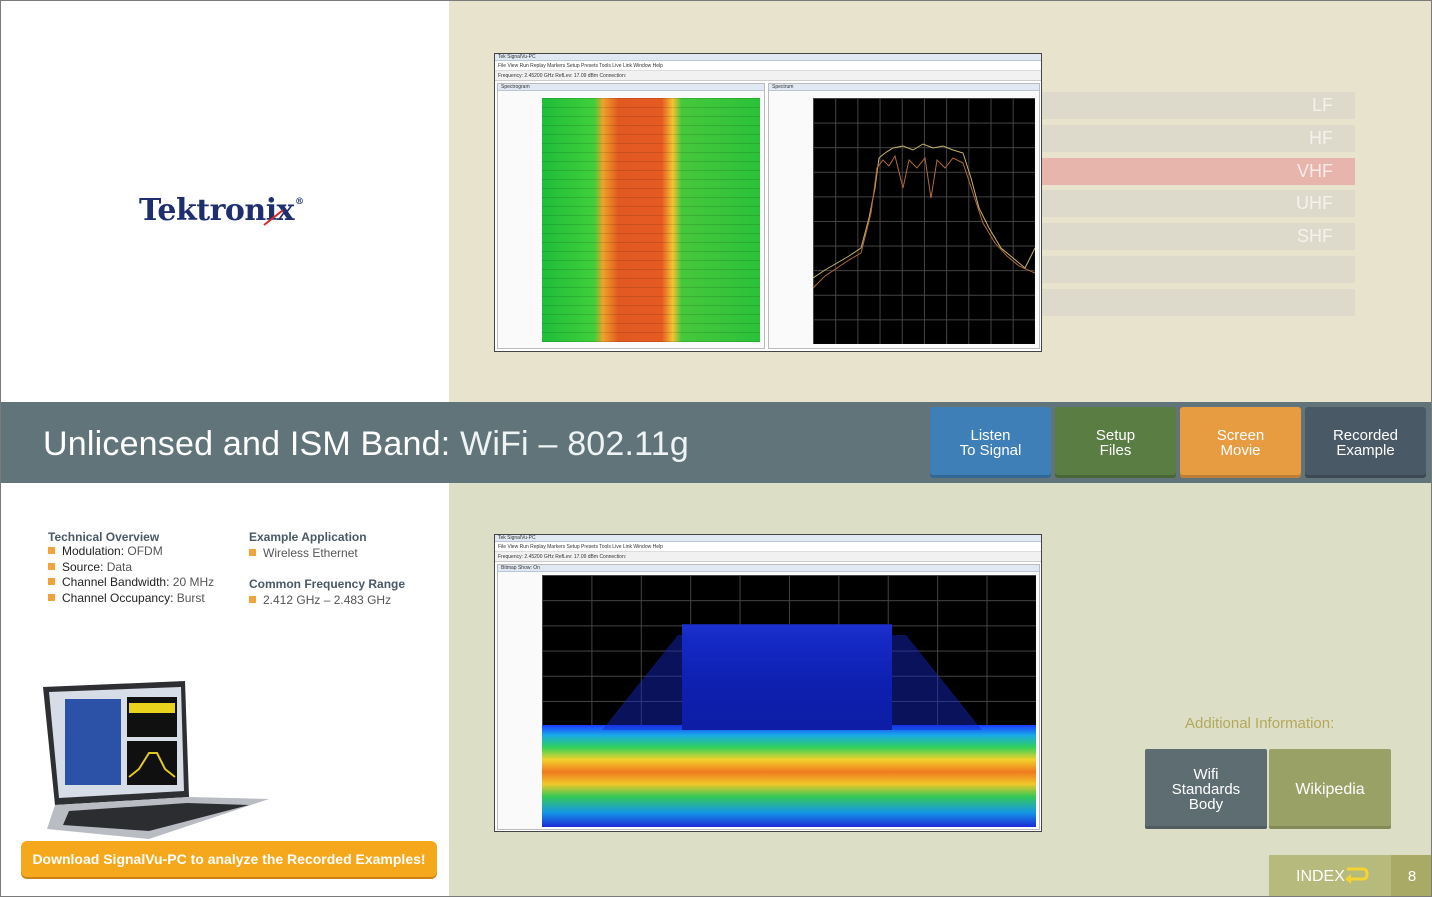 This screenshot has height=897, width=1432. I want to click on bitmap-display, so click(789, 701).